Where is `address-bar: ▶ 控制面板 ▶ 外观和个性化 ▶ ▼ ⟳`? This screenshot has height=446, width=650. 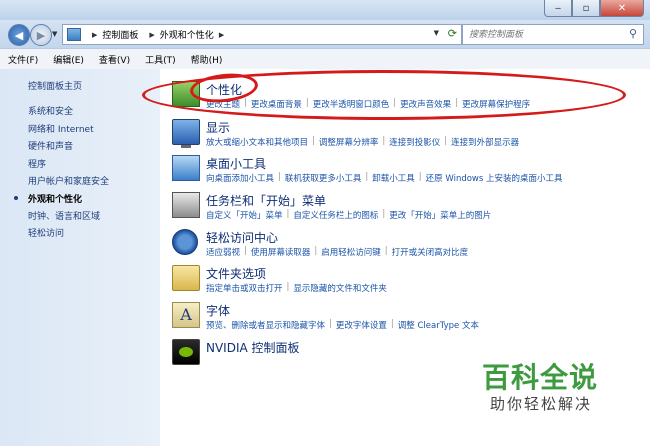
address-bar: ▶ 控制面板 ▶ 外观和个性化 ▶ ▼ ⟳ is located at coordinates (262, 34).